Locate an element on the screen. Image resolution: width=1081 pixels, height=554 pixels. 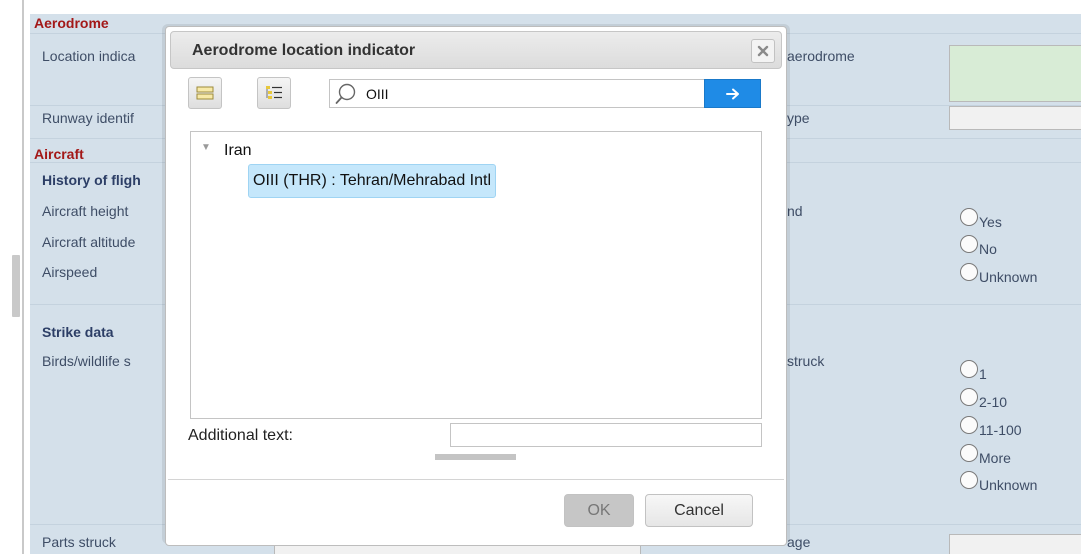
label-birds-wildlife: Birds/wildlife s is located at coordinates (86, 361).